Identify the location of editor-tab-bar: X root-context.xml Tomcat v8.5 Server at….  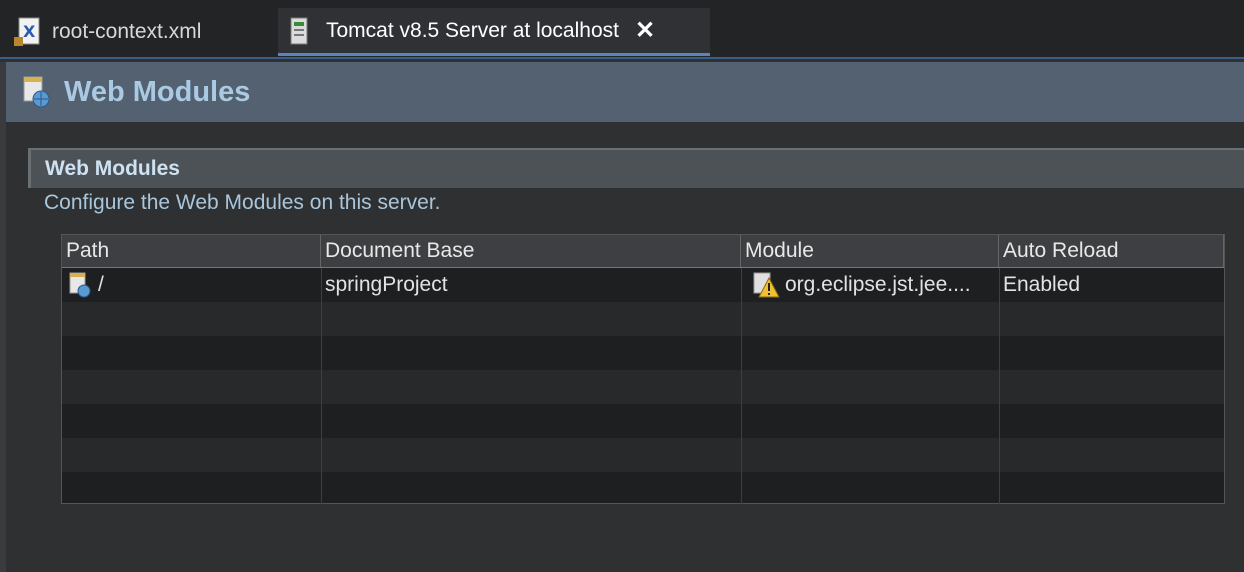
(622, 29).